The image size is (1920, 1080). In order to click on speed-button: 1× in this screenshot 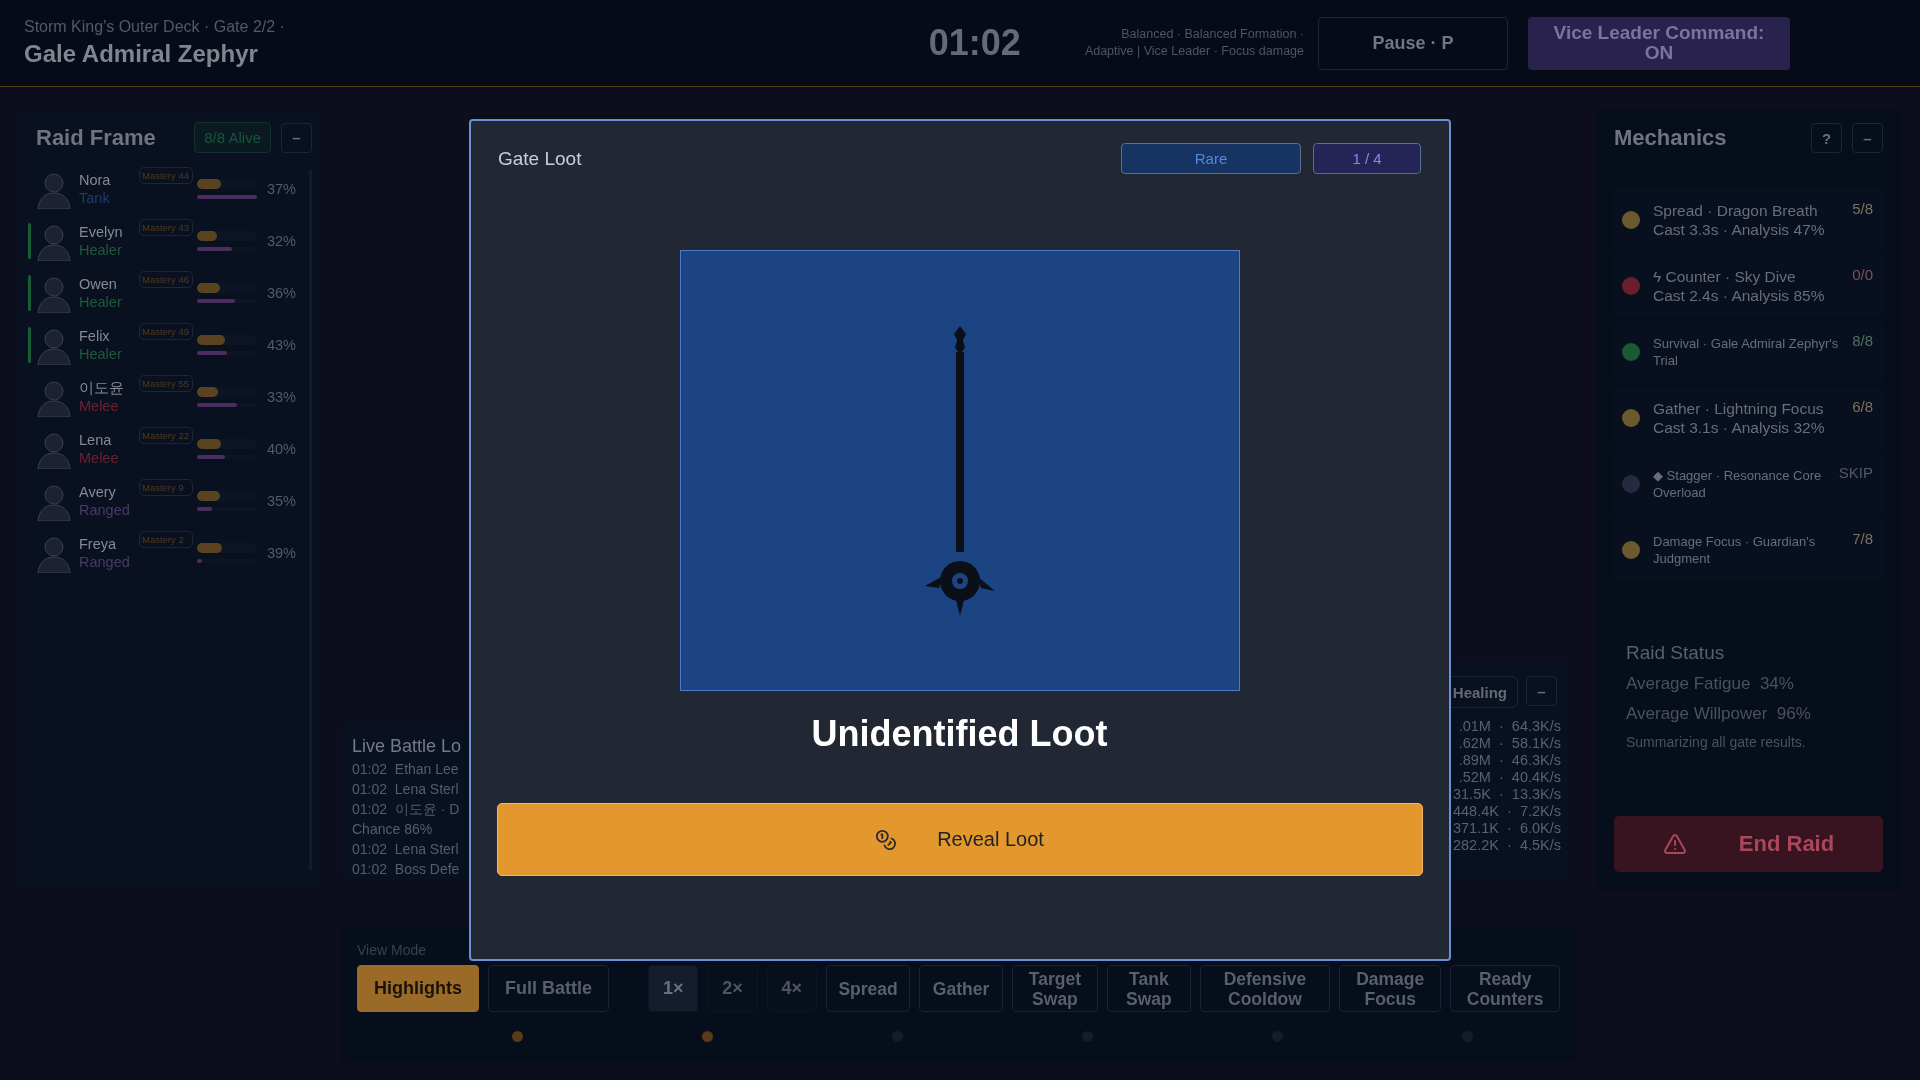, I will do `click(673, 988)`.